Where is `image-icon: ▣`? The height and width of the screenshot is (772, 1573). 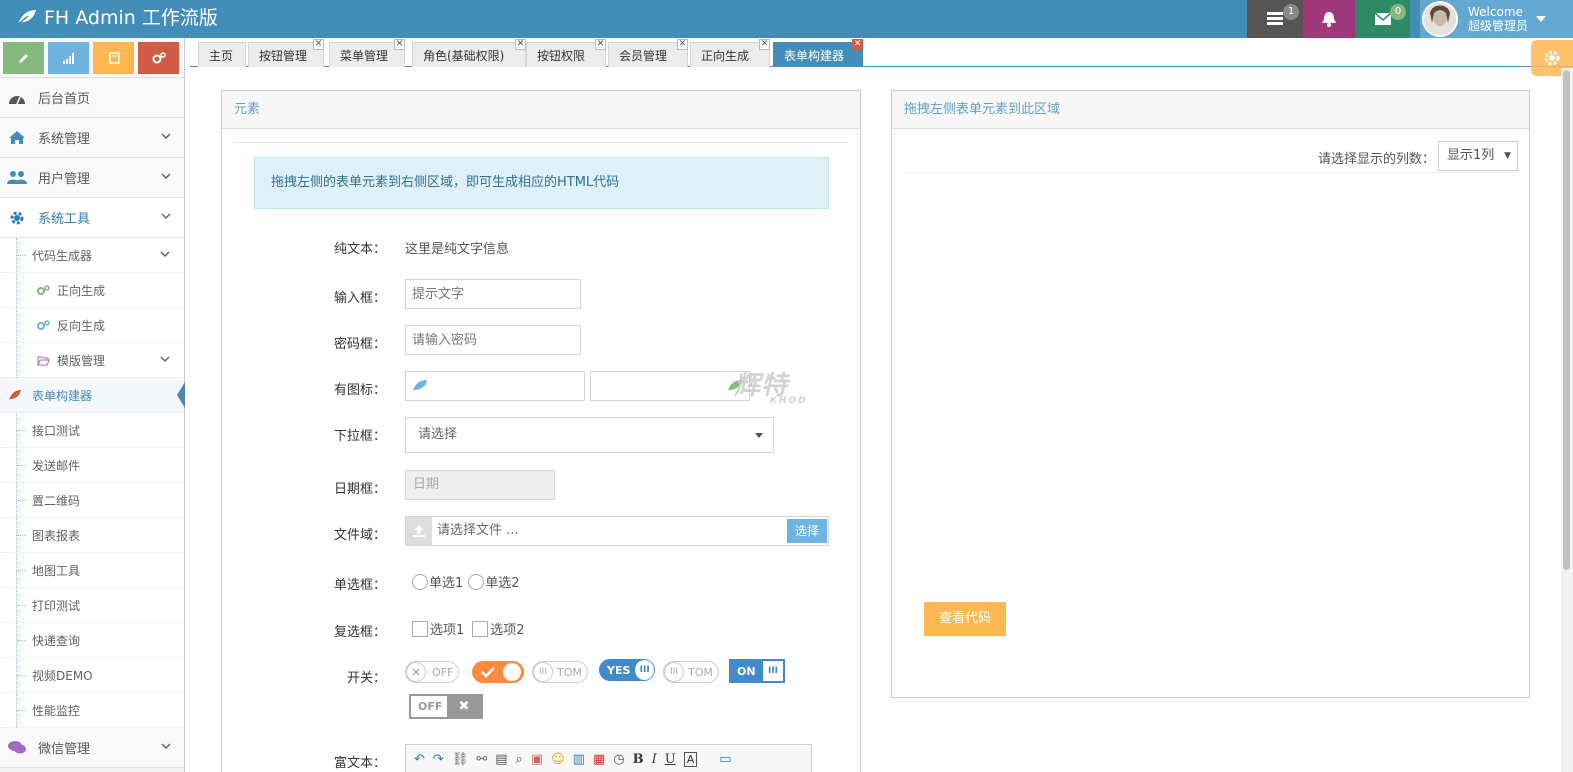 image-icon: ▣ is located at coordinates (537, 759).